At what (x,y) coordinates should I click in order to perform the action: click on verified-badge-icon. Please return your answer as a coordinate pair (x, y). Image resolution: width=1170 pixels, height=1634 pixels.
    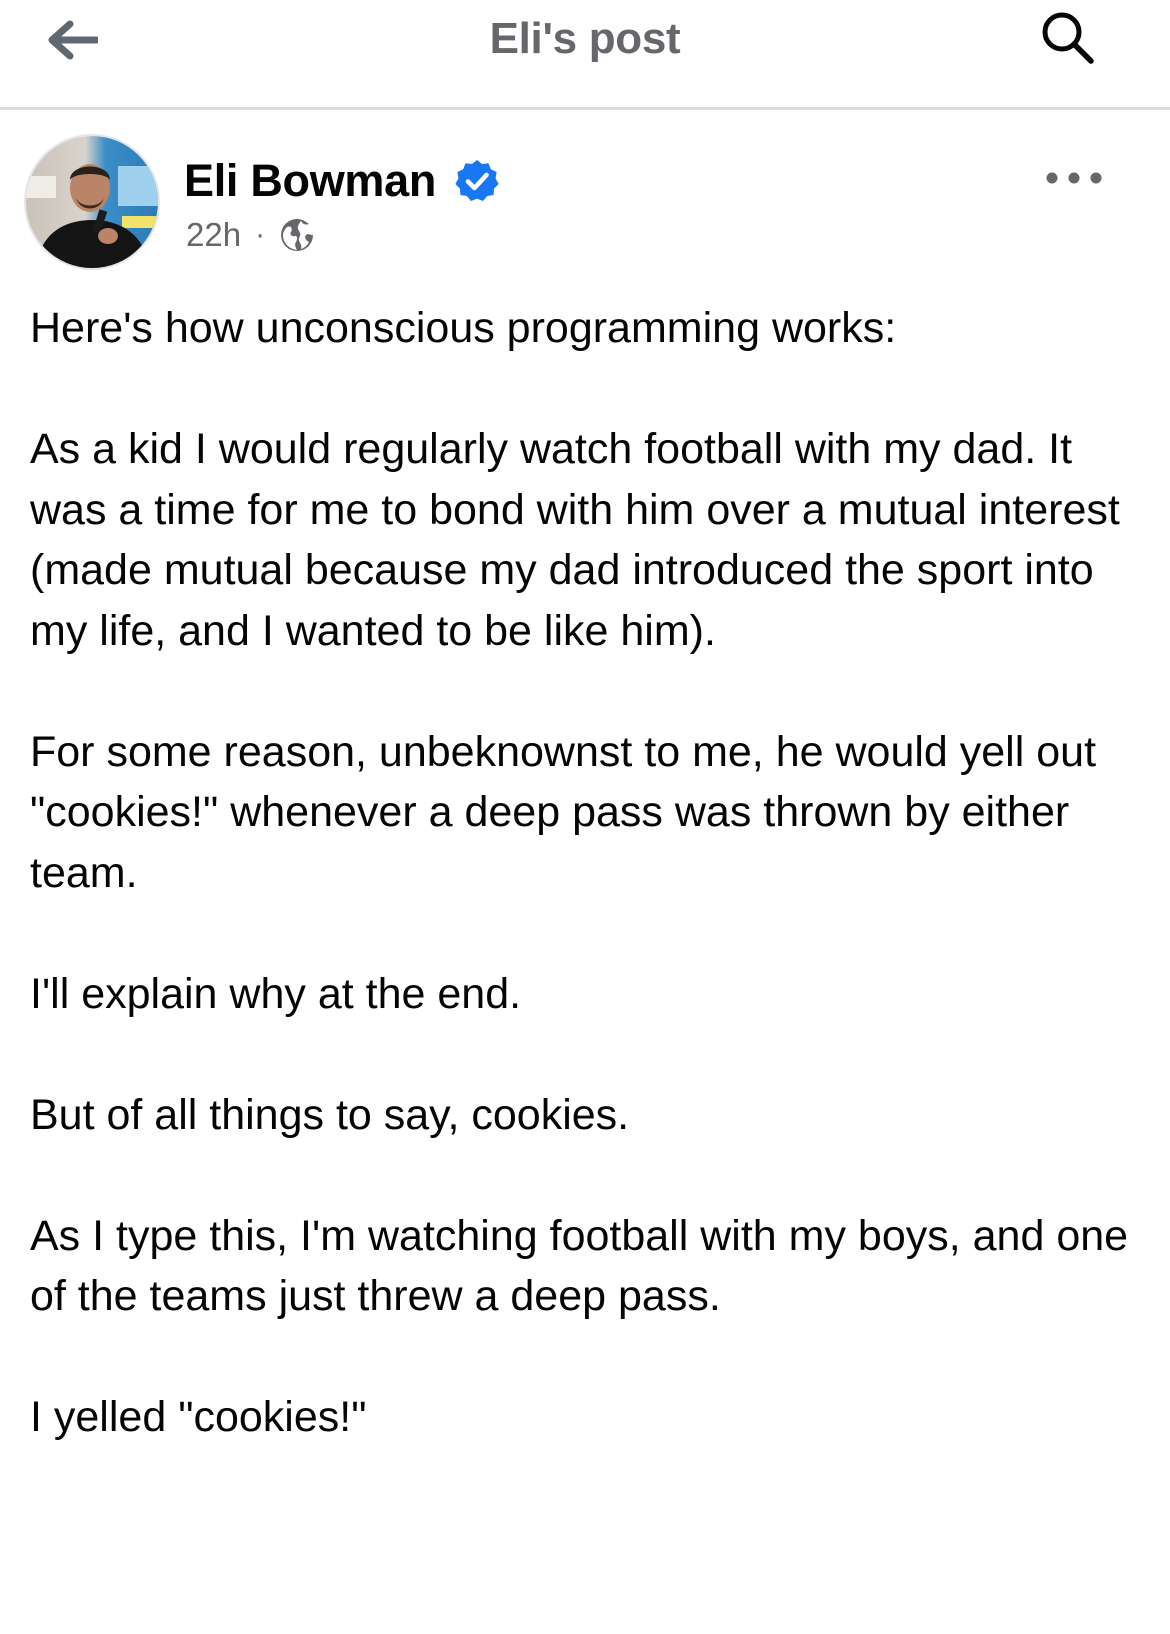
    Looking at the image, I should click on (477, 181).